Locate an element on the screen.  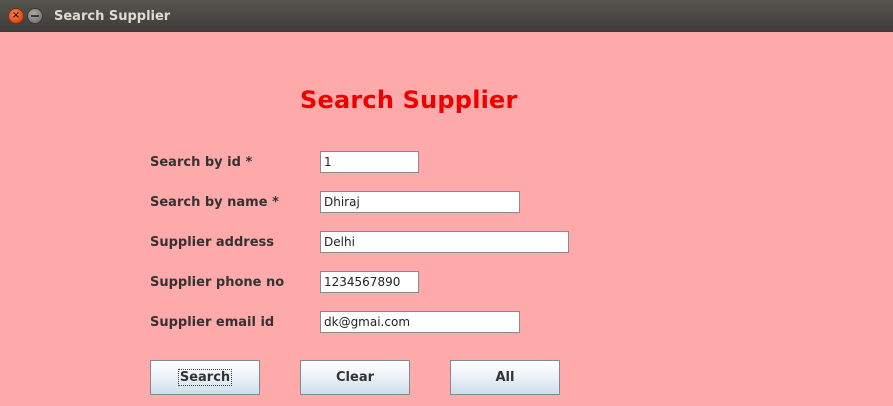
supplier-email-label: Supplier email id is located at coordinates (212, 322).